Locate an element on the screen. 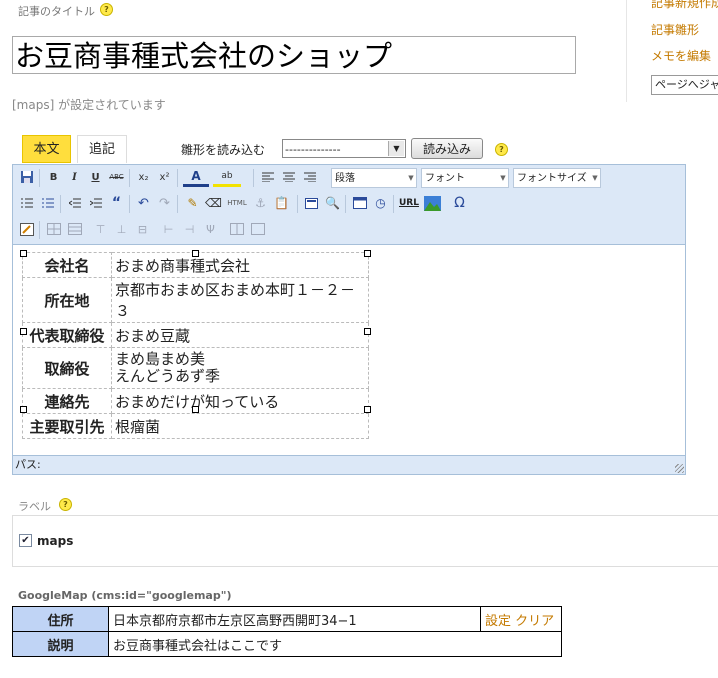 The image size is (718, 678). superscript-button: x² is located at coordinates (164, 177).